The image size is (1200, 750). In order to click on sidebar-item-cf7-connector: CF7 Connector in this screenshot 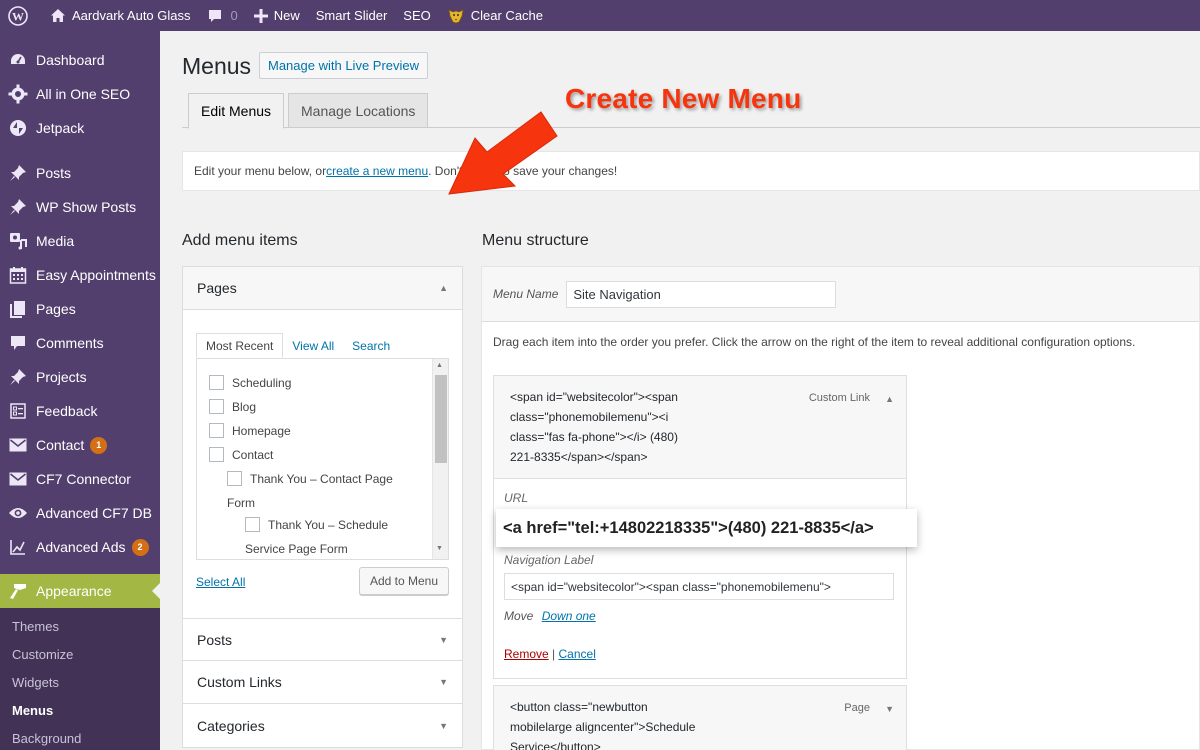, I will do `click(80, 479)`.